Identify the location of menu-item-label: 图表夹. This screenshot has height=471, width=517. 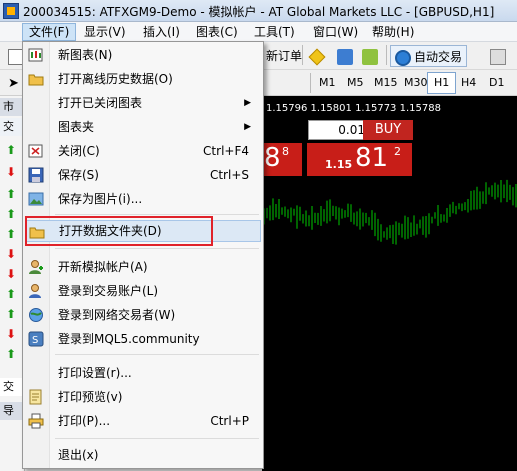
(76, 127).